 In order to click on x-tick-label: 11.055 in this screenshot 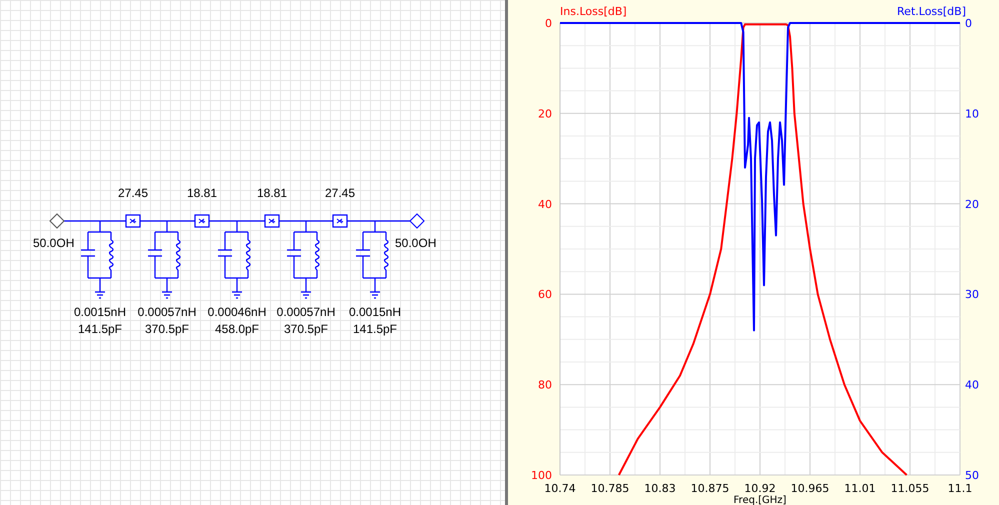, I will do `click(910, 488)`.